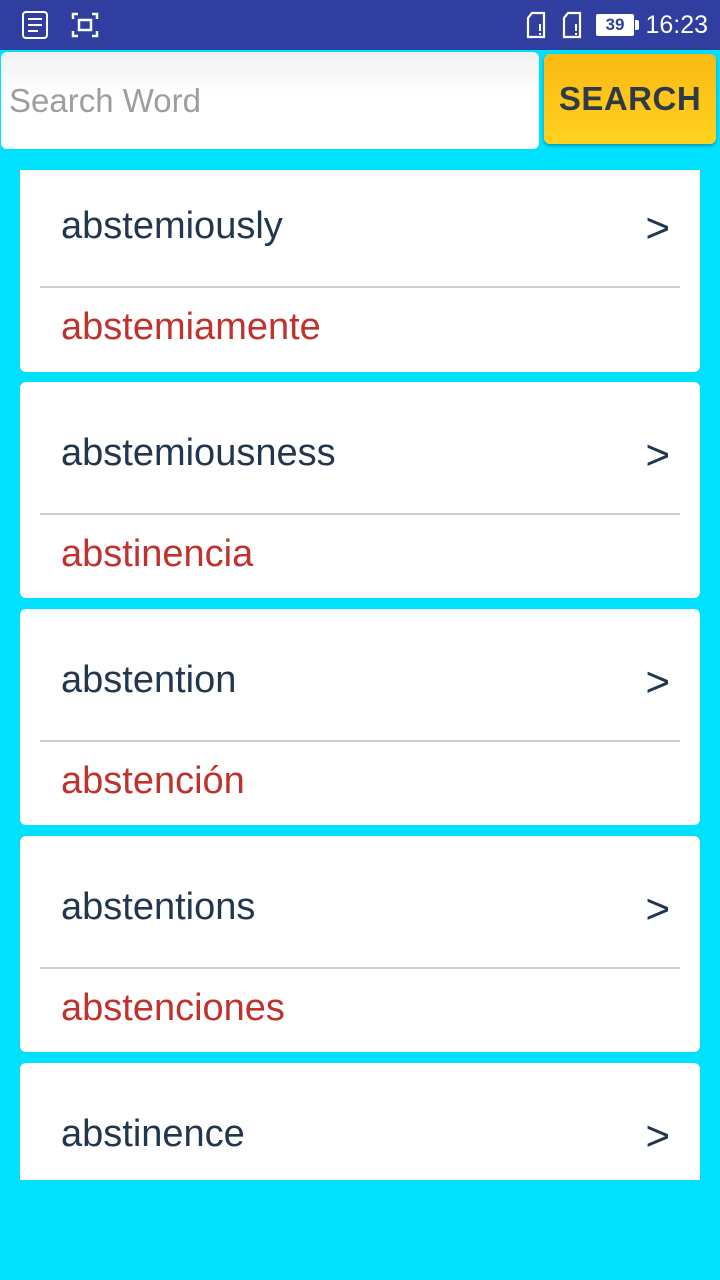 The width and height of the screenshot is (720, 1280). Describe the element at coordinates (172, 226) in the screenshot. I see `word-text: abstemiously` at that location.